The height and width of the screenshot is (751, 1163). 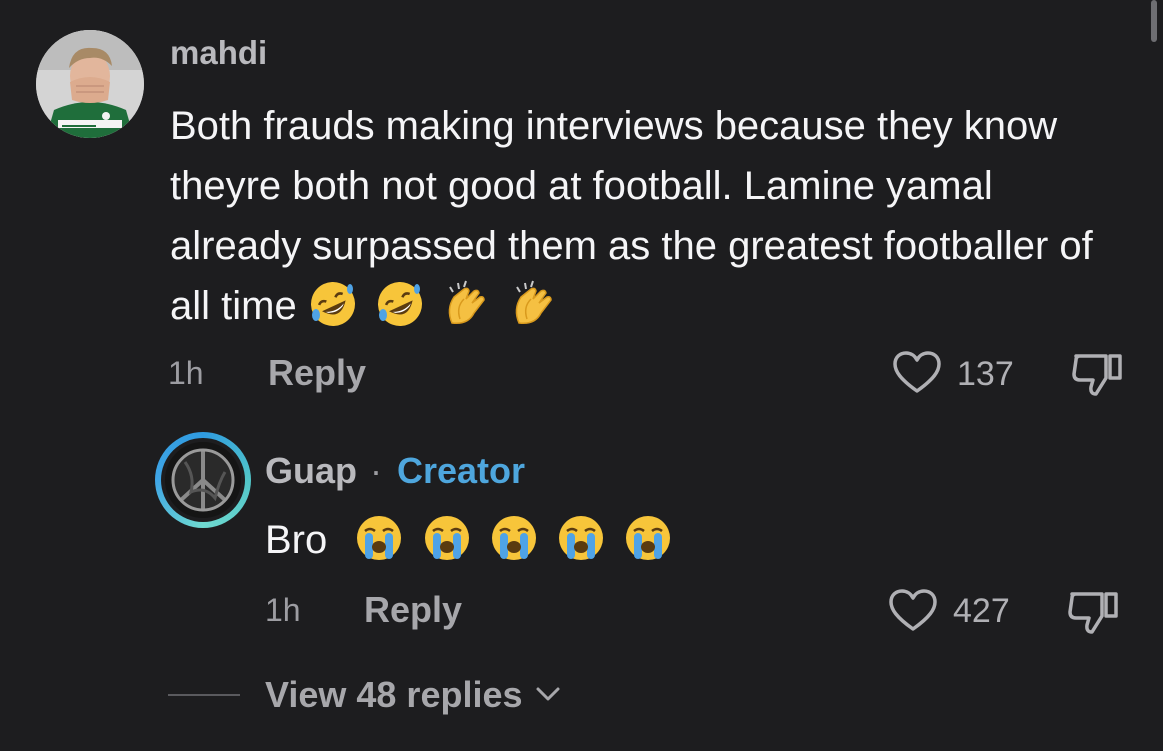 I want to click on chevron-down-icon, so click(x=548, y=694).